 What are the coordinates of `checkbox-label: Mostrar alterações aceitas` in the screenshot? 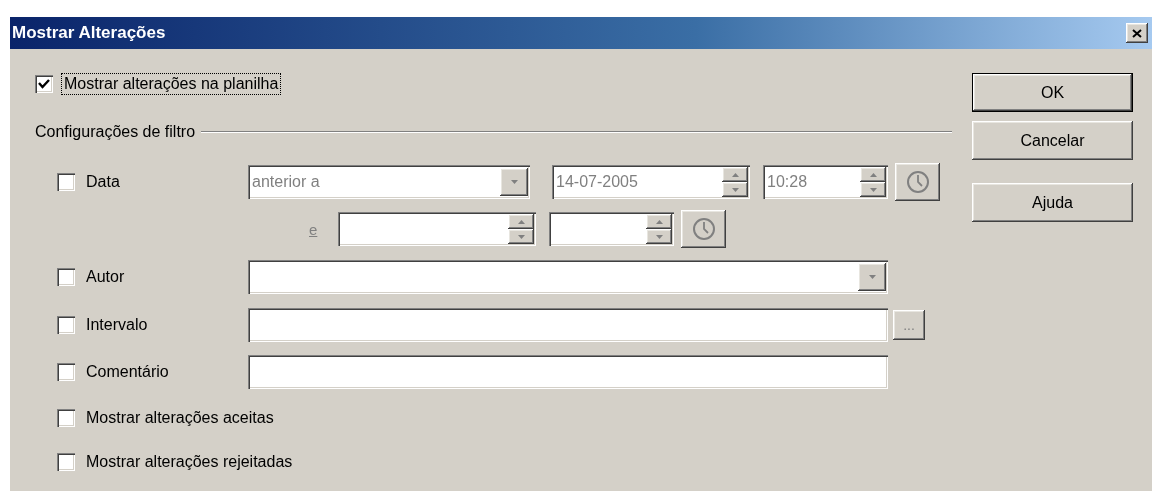 It's located at (180, 418).